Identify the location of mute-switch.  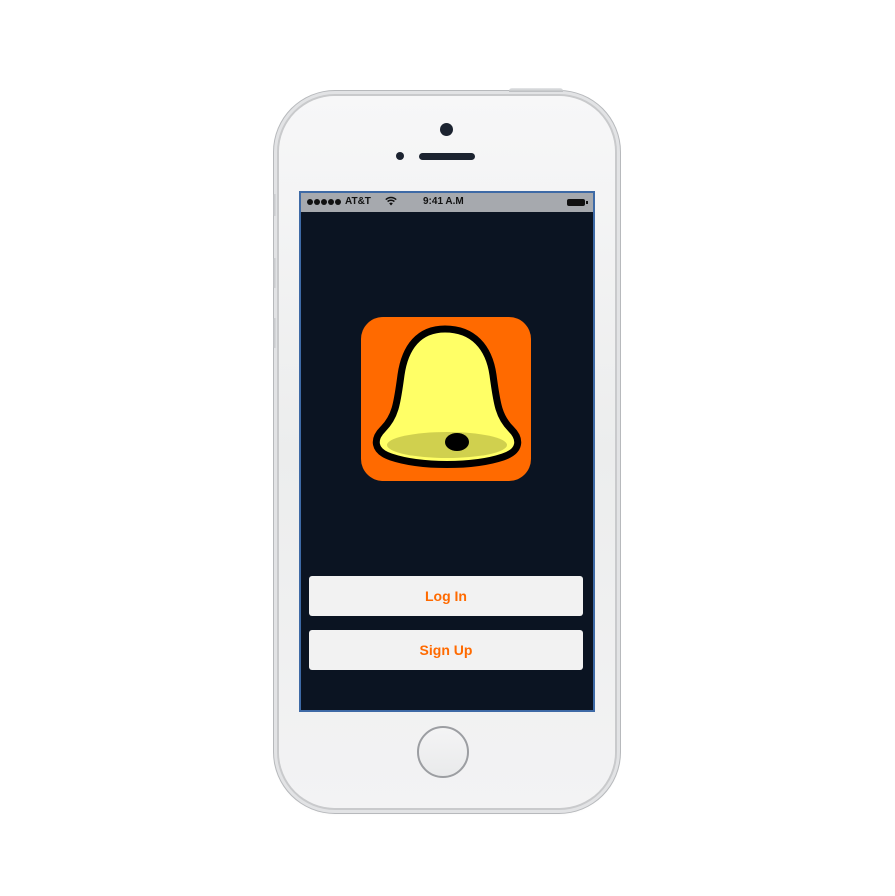
(275, 205).